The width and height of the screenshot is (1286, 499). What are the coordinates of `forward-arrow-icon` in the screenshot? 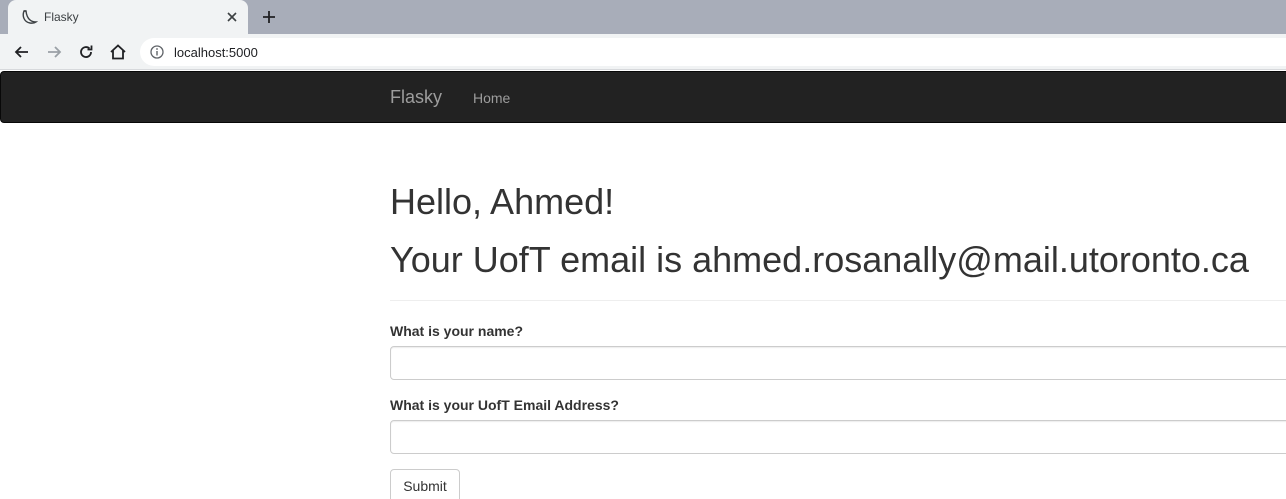 It's located at (54, 52).